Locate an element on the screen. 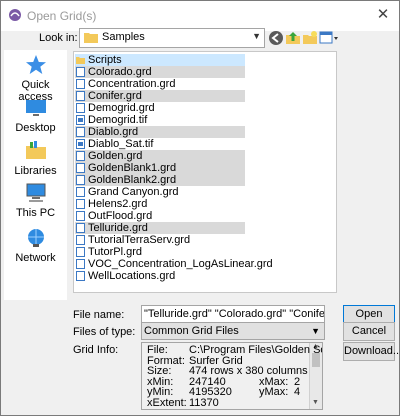  file-row: GoldenBlank1.grd is located at coordinates (160, 168).